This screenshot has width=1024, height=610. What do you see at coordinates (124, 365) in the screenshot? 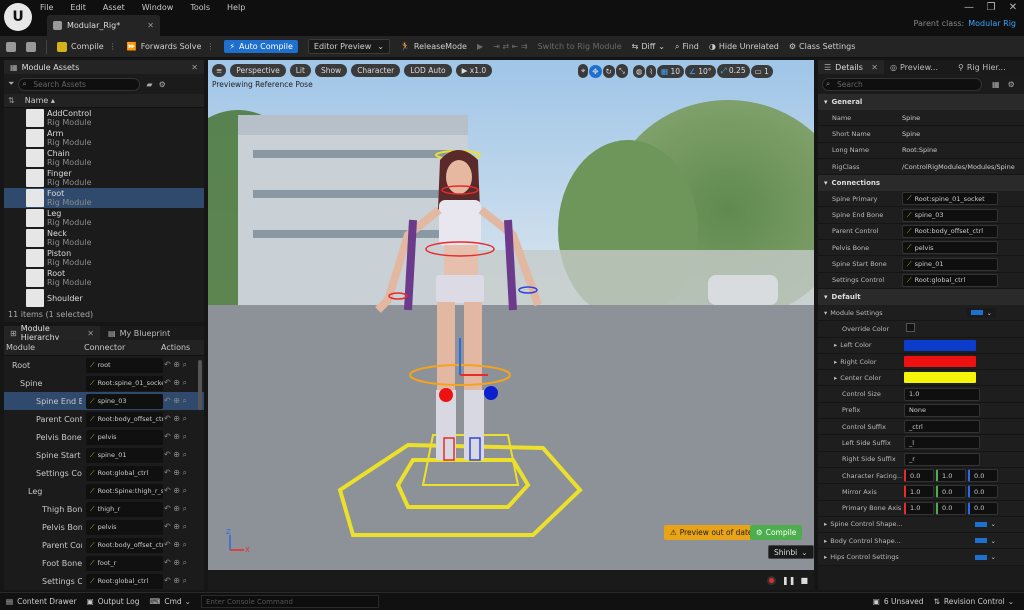
I see `connector-field: ⟋ root` at bounding box center [124, 365].